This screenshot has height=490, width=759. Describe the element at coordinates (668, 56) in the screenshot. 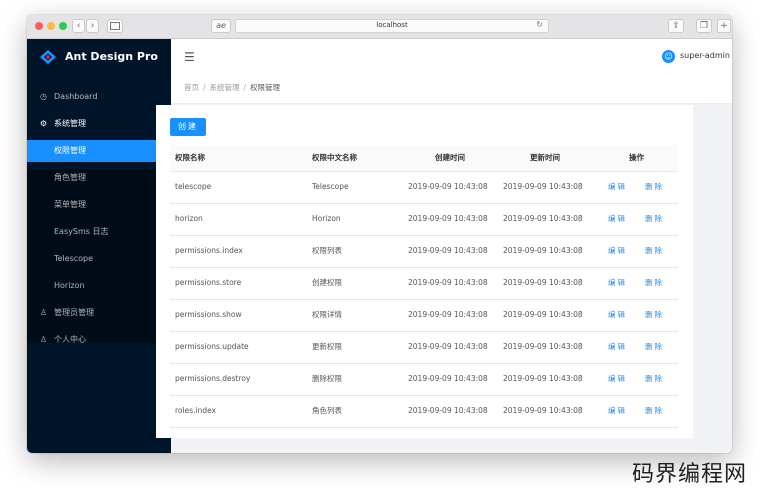

I see `avatar: ☺` at that location.